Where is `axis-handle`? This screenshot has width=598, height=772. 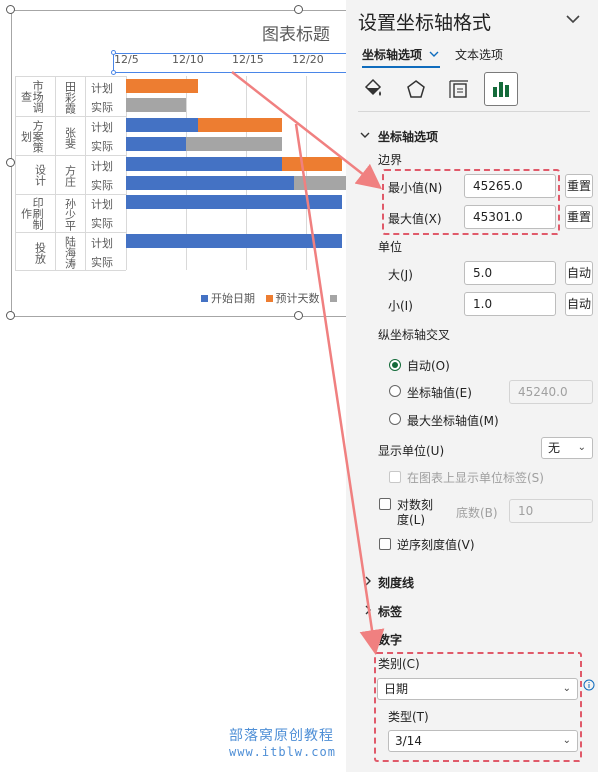
axis-handle is located at coordinates (113, 72).